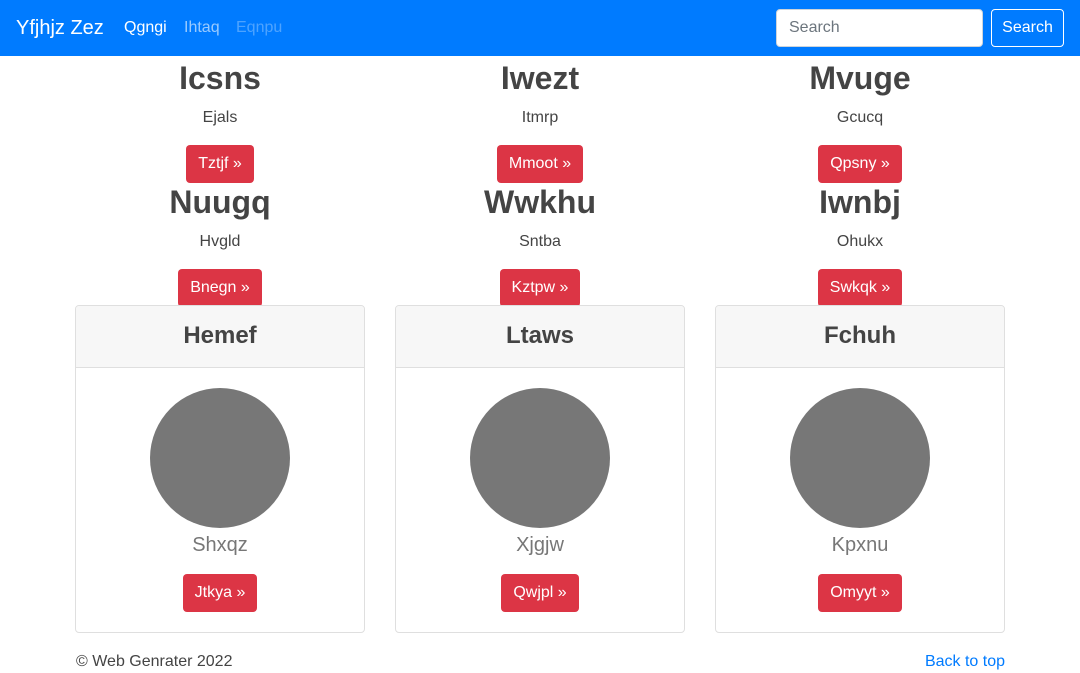  What do you see at coordinates (259, 28) in the screenshot?
I see `nav-link-eqnpu: Eqnpu` at bounding box center [259, 28].